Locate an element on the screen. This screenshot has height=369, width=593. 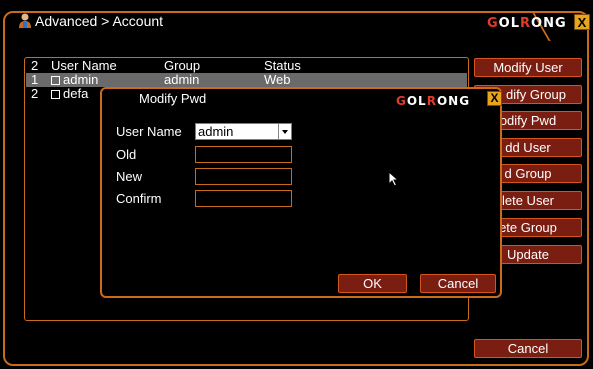
new-password-label: New is located at coordinates (129, 176).